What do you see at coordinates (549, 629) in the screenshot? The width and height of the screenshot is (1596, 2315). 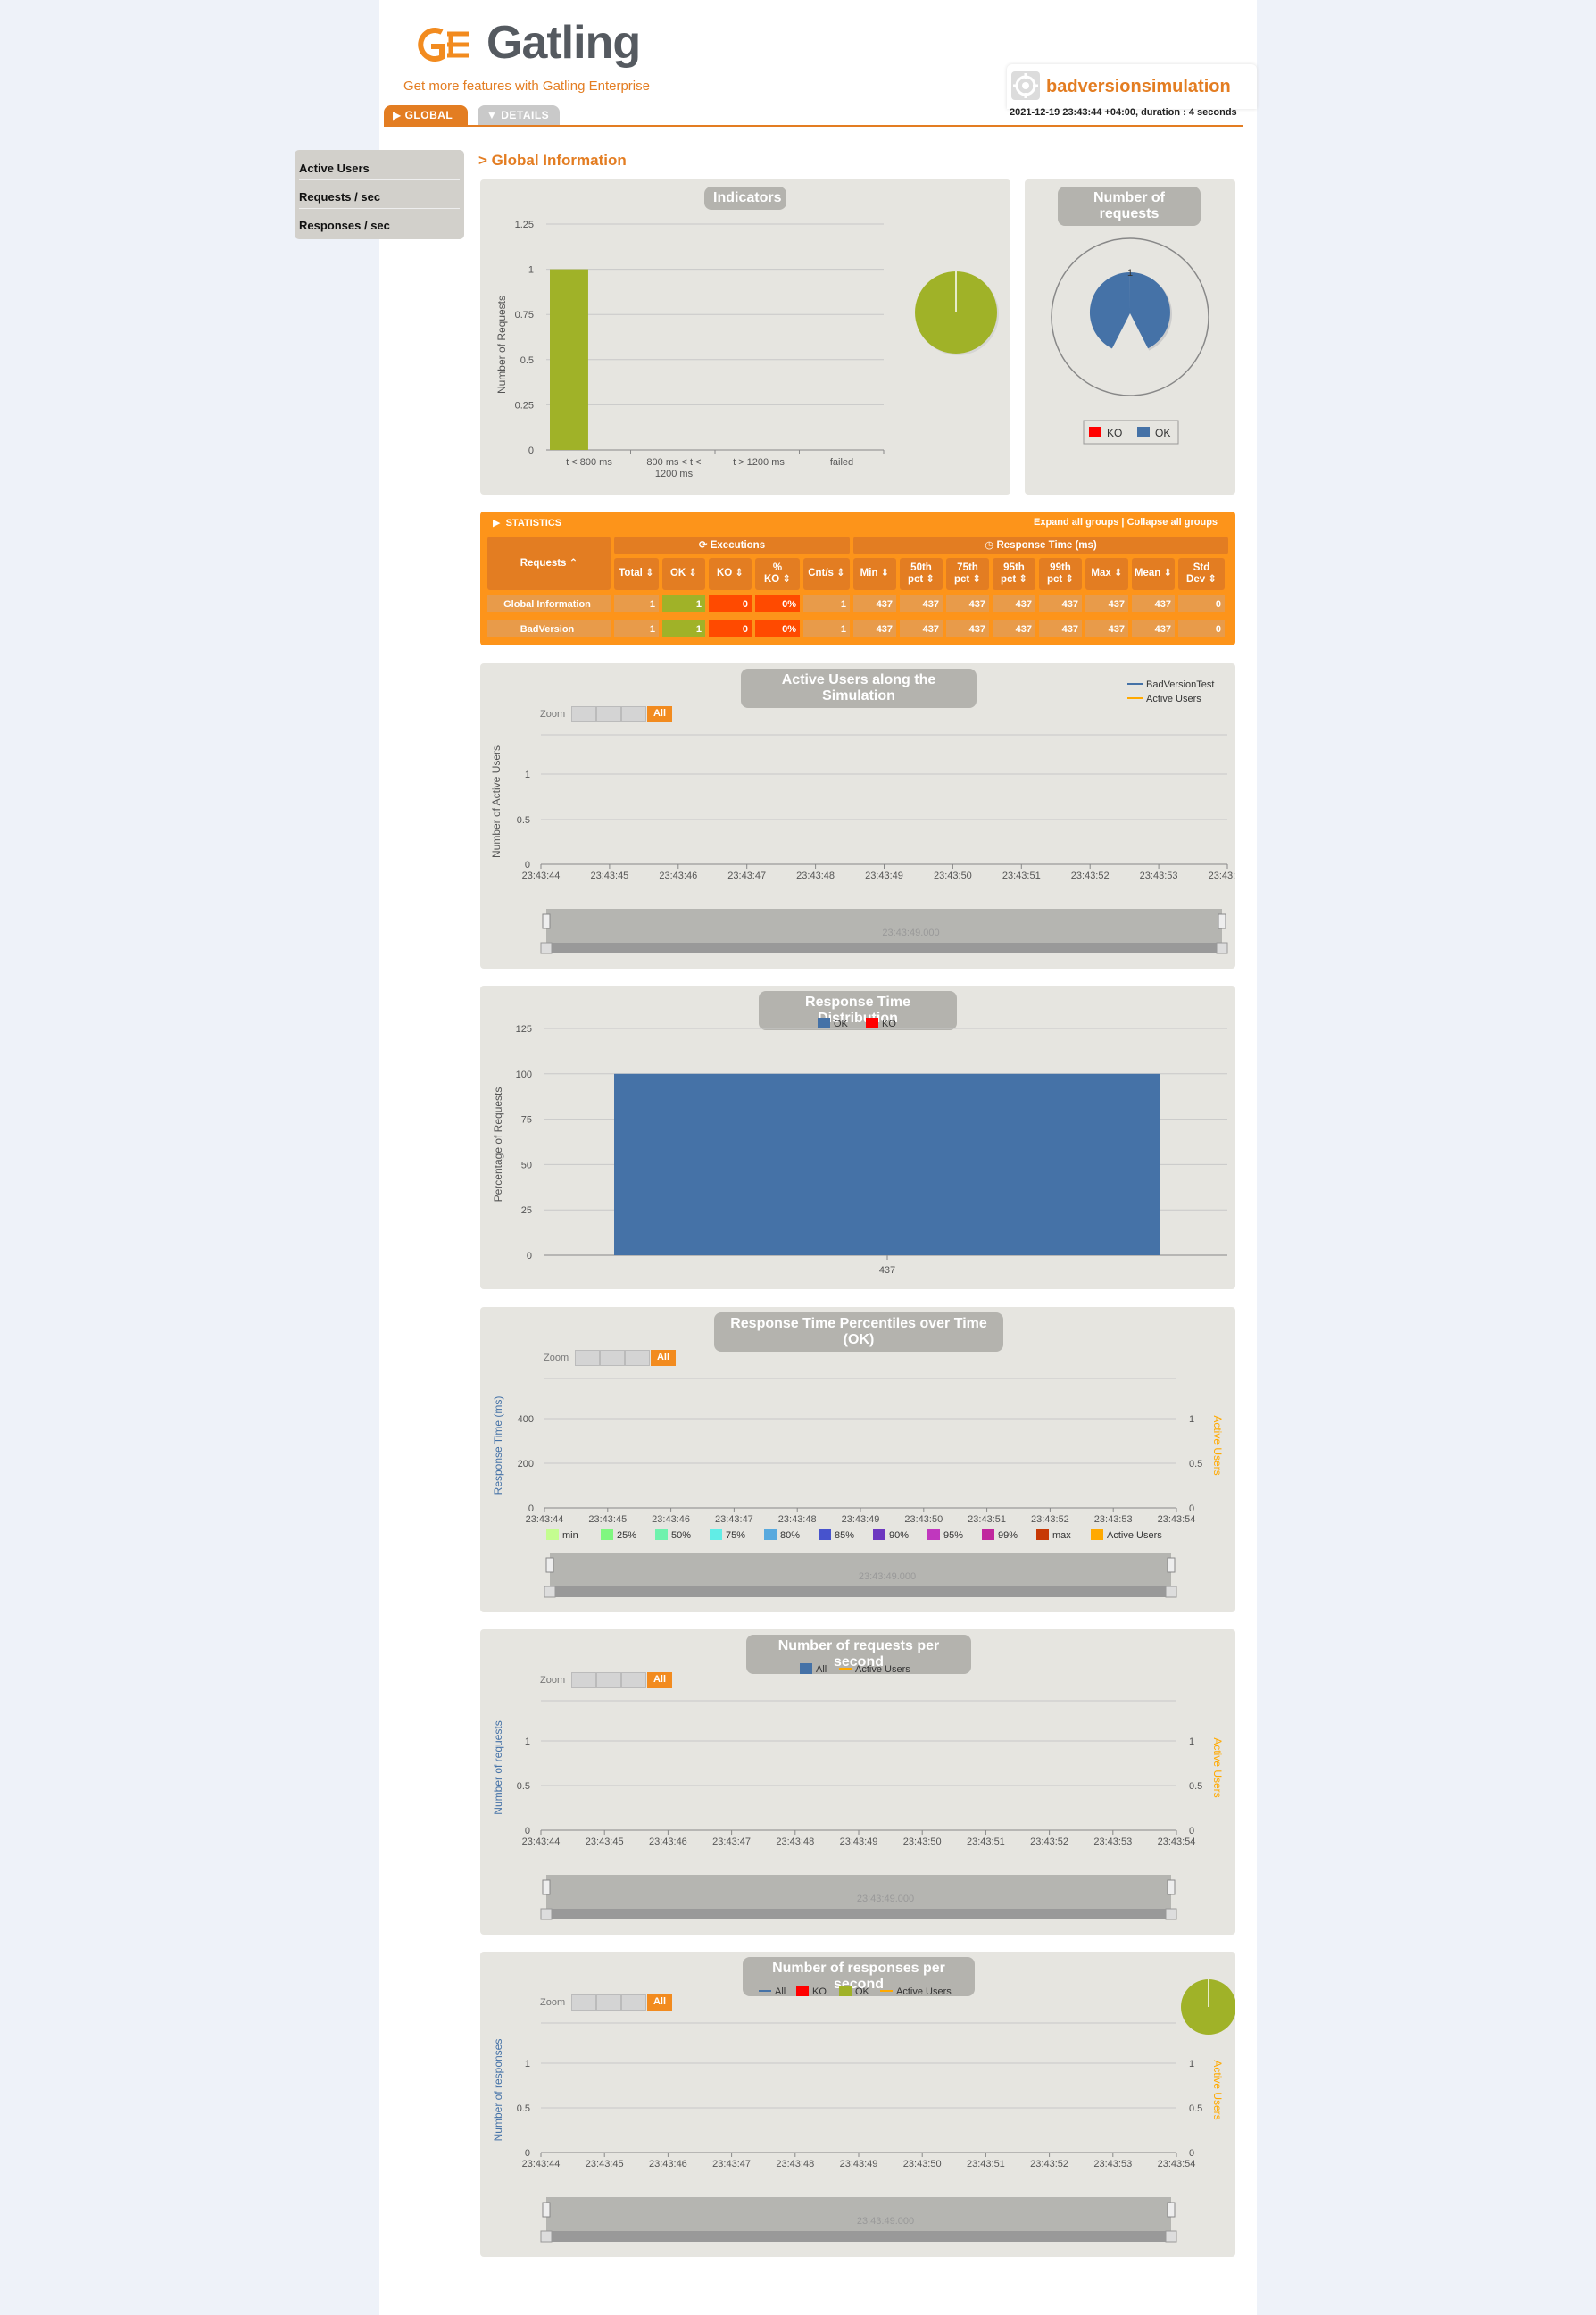 I see `stat-row-name: BadVersion` at bounding box center [549, 629].